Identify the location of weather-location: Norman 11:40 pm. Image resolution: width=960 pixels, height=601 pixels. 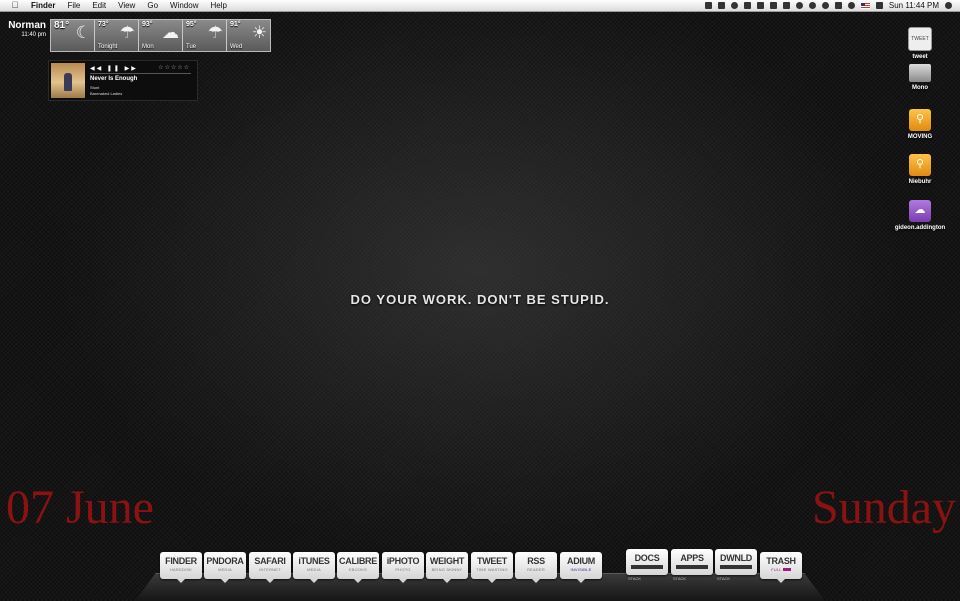
(27, 30).